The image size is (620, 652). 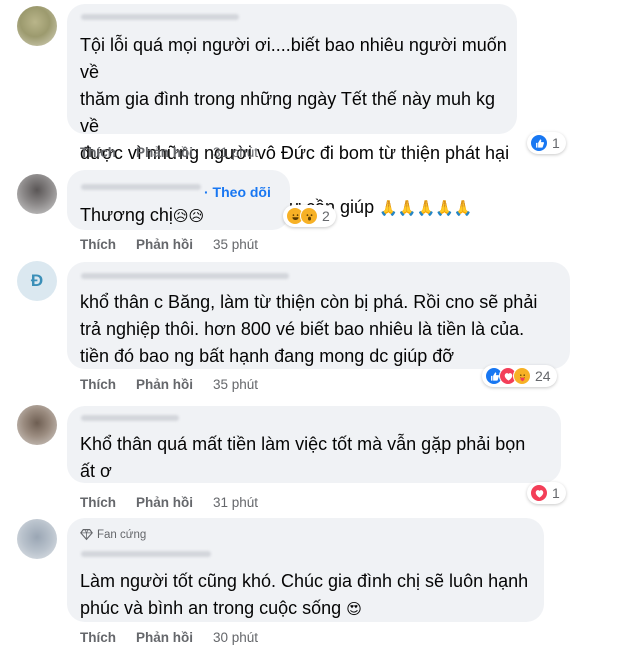 What do you see at coordinates (539, 493) in the screenshot?
I see `heart-icon` at bounding box center [539, 493].